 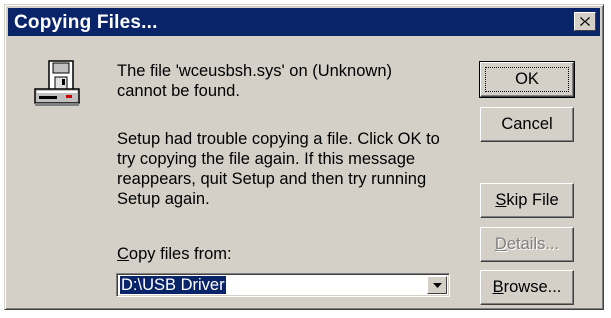 I want to click on details-mnemonic: D, so click(x=500, y=244).